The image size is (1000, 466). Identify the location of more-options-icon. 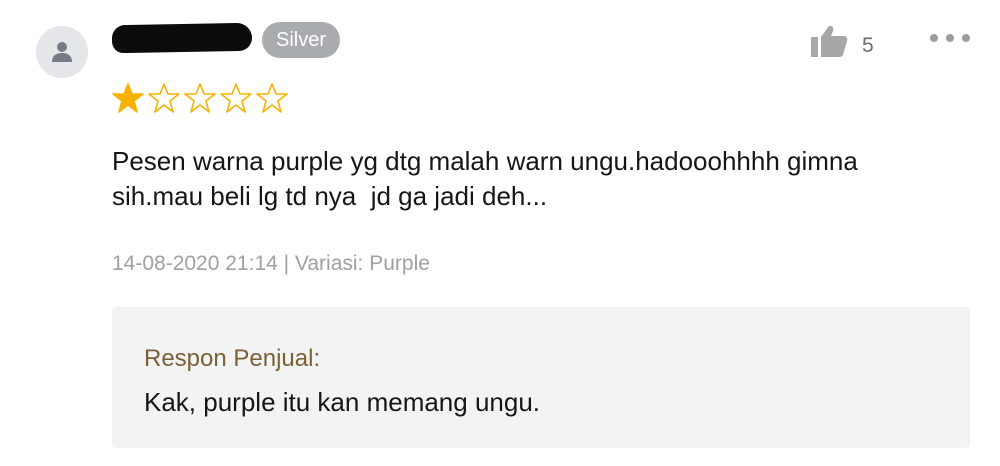
(950, 38).